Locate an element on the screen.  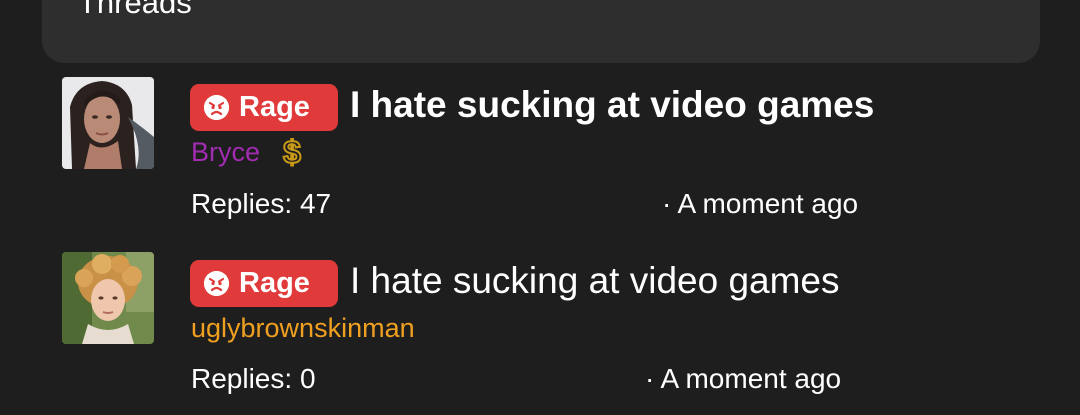
reply-count: Replies: 0 is located at coordinates (253, 378).